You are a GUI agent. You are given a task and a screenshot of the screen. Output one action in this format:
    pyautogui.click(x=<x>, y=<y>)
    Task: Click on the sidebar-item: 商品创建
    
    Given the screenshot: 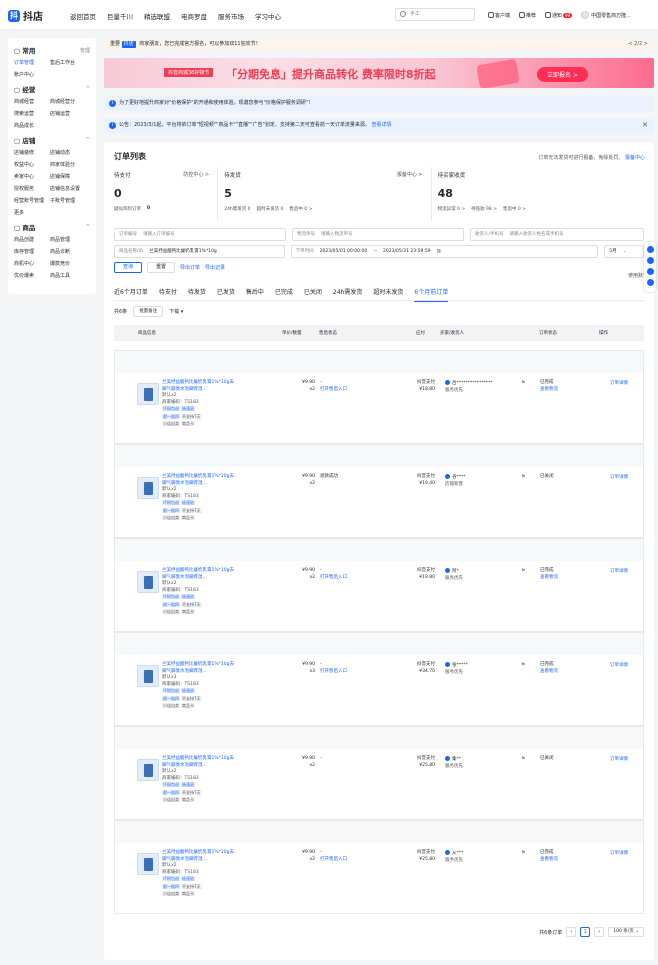 What is the action you would take?
    pyautogui.click(x=32, y=239)
    